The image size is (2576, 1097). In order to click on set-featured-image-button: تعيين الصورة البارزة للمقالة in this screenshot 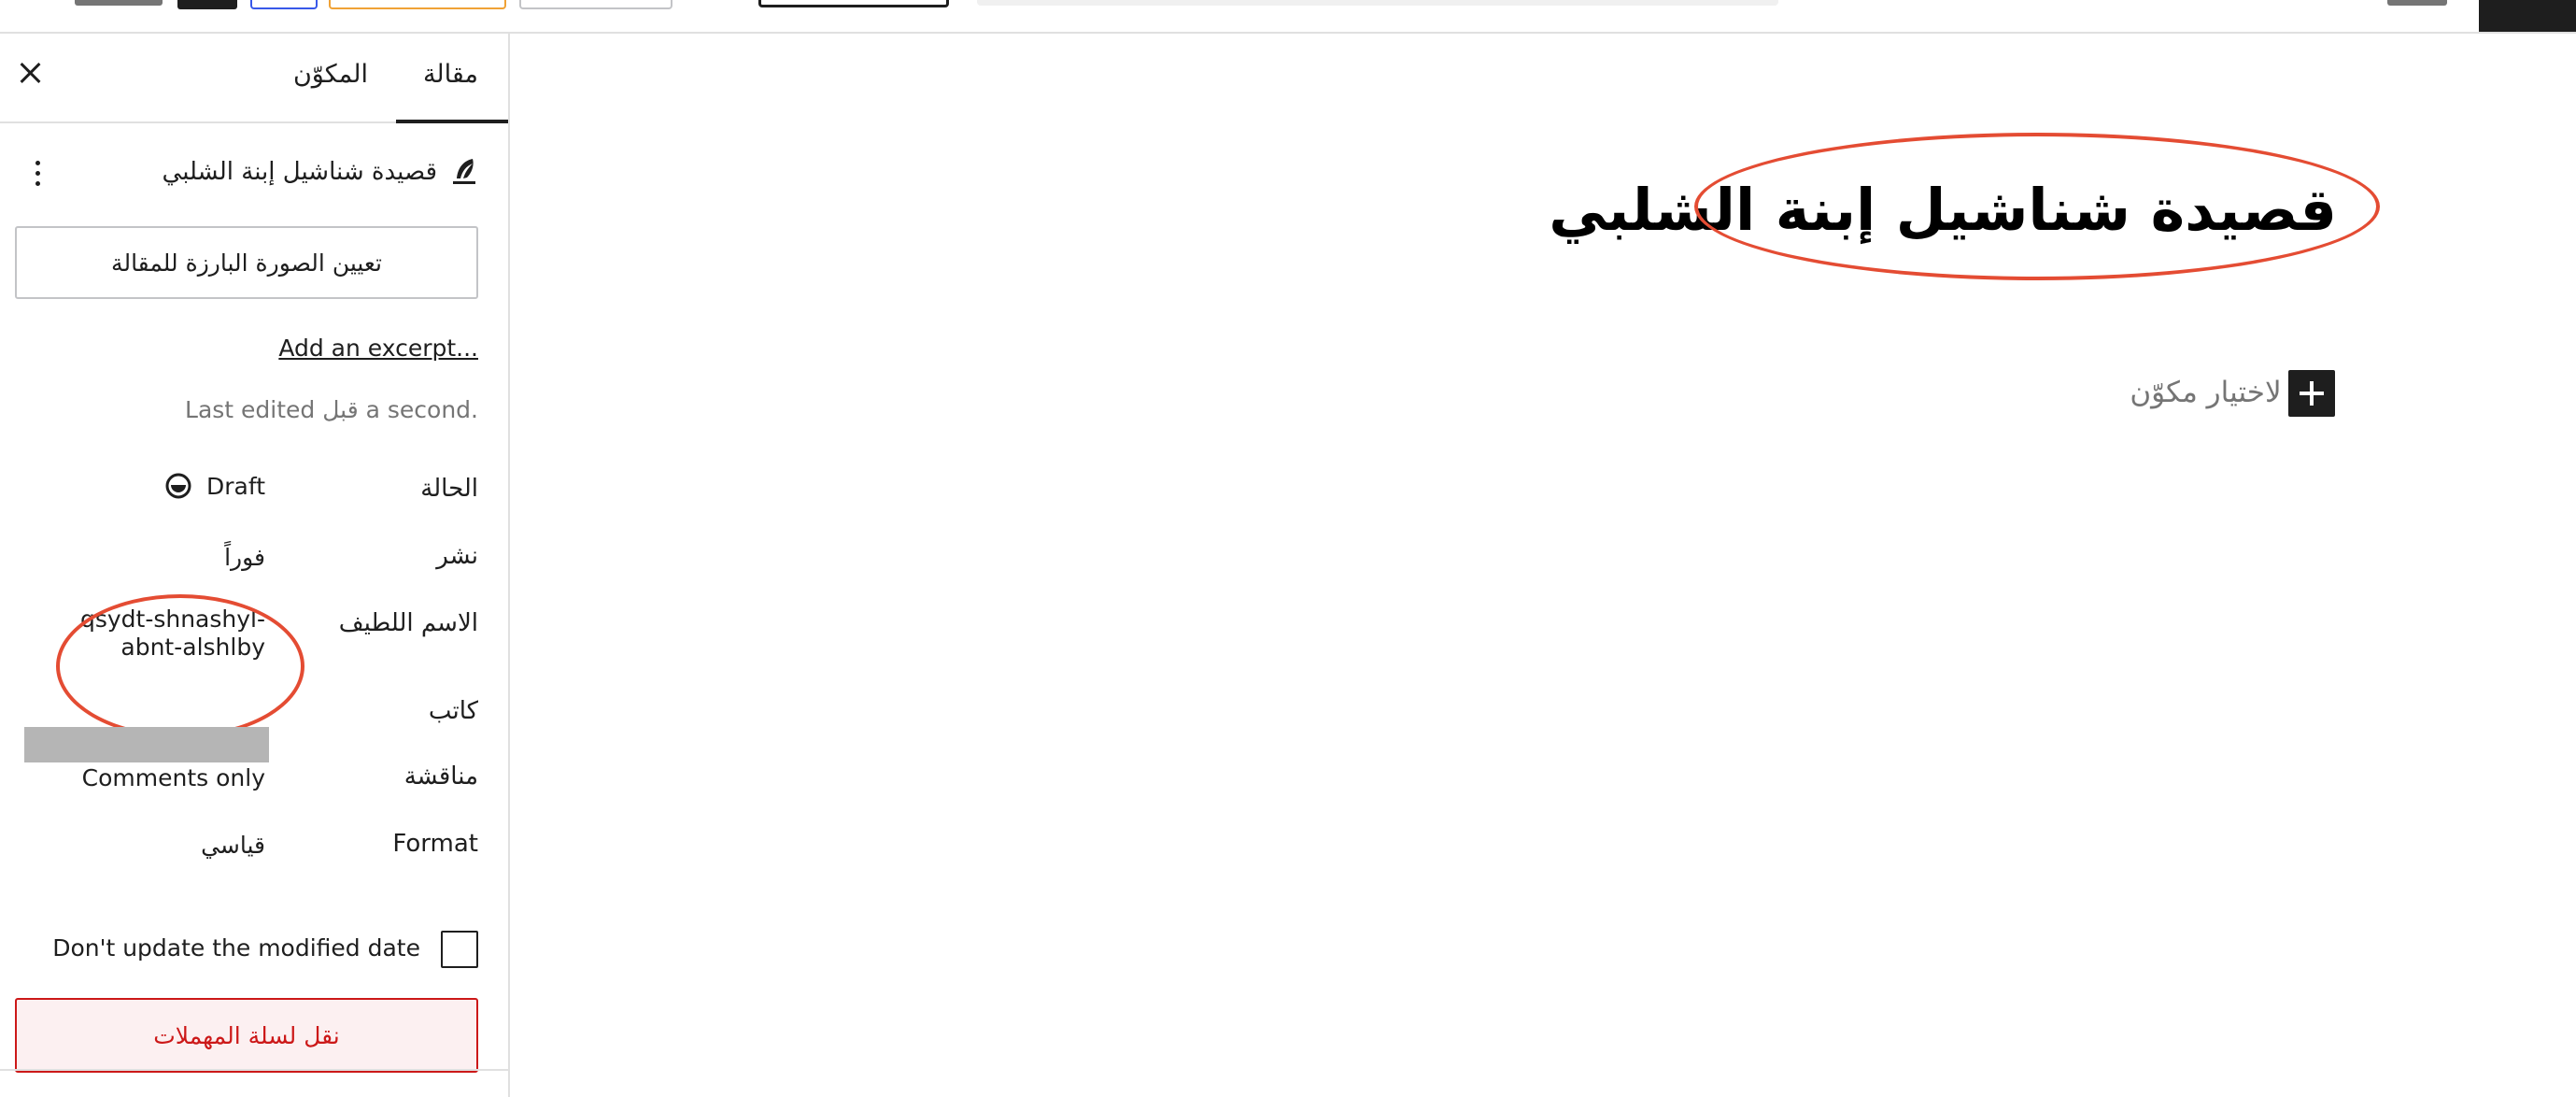, I will do `click(246, 263)`.